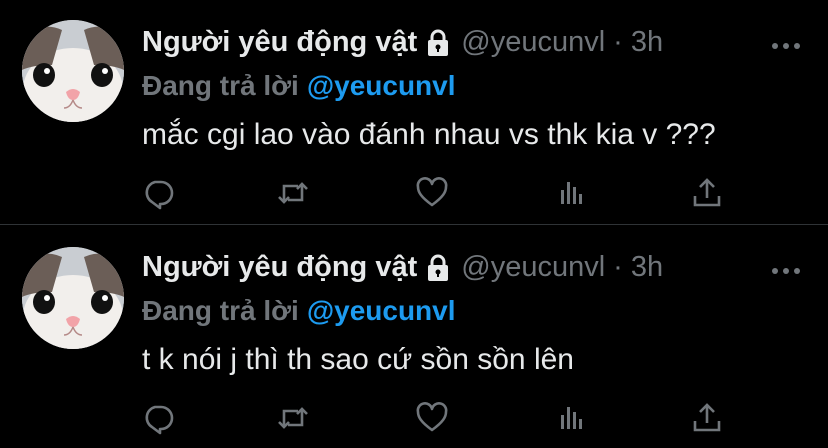 This screenshot has width=828, height=448. I want to click on tweet-text: t k nói j thì th sao cứ sồn sồn lên, so click(358, 359).